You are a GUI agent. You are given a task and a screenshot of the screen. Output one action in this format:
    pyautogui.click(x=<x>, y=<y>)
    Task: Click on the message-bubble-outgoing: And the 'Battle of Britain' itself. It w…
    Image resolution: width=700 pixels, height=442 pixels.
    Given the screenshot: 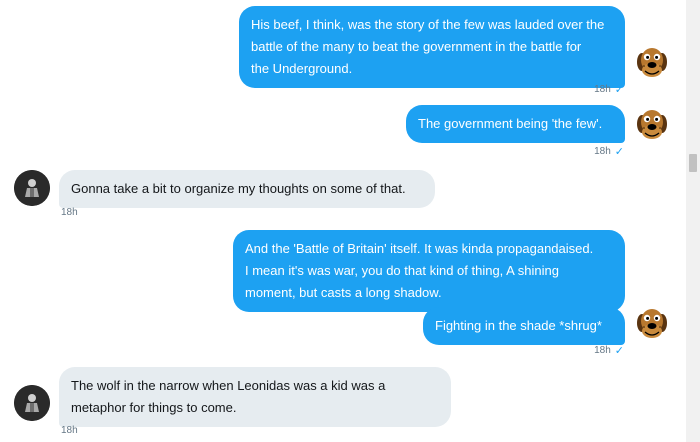 What is the action you would take?
    pyautogui.click(x=429, y=271)
    